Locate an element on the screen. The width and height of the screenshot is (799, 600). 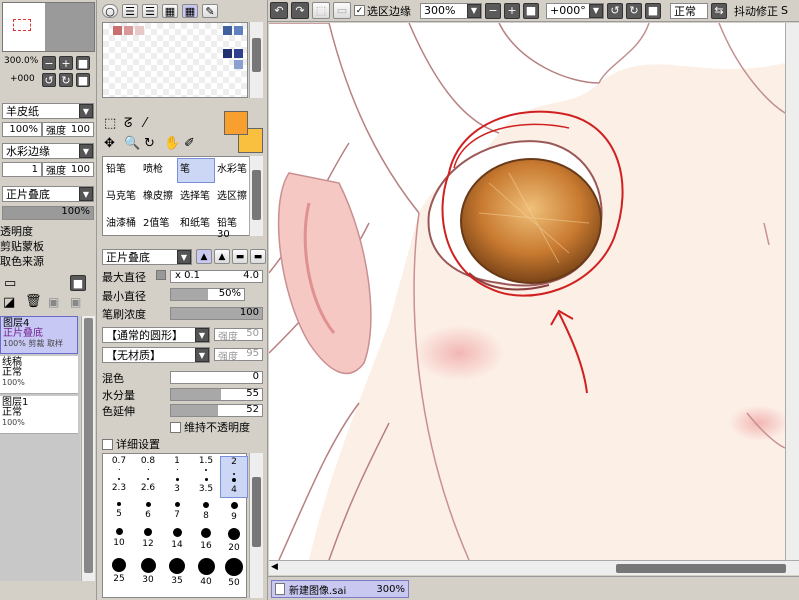
size-cell: 0.8 is located at coordinates (148, 465).